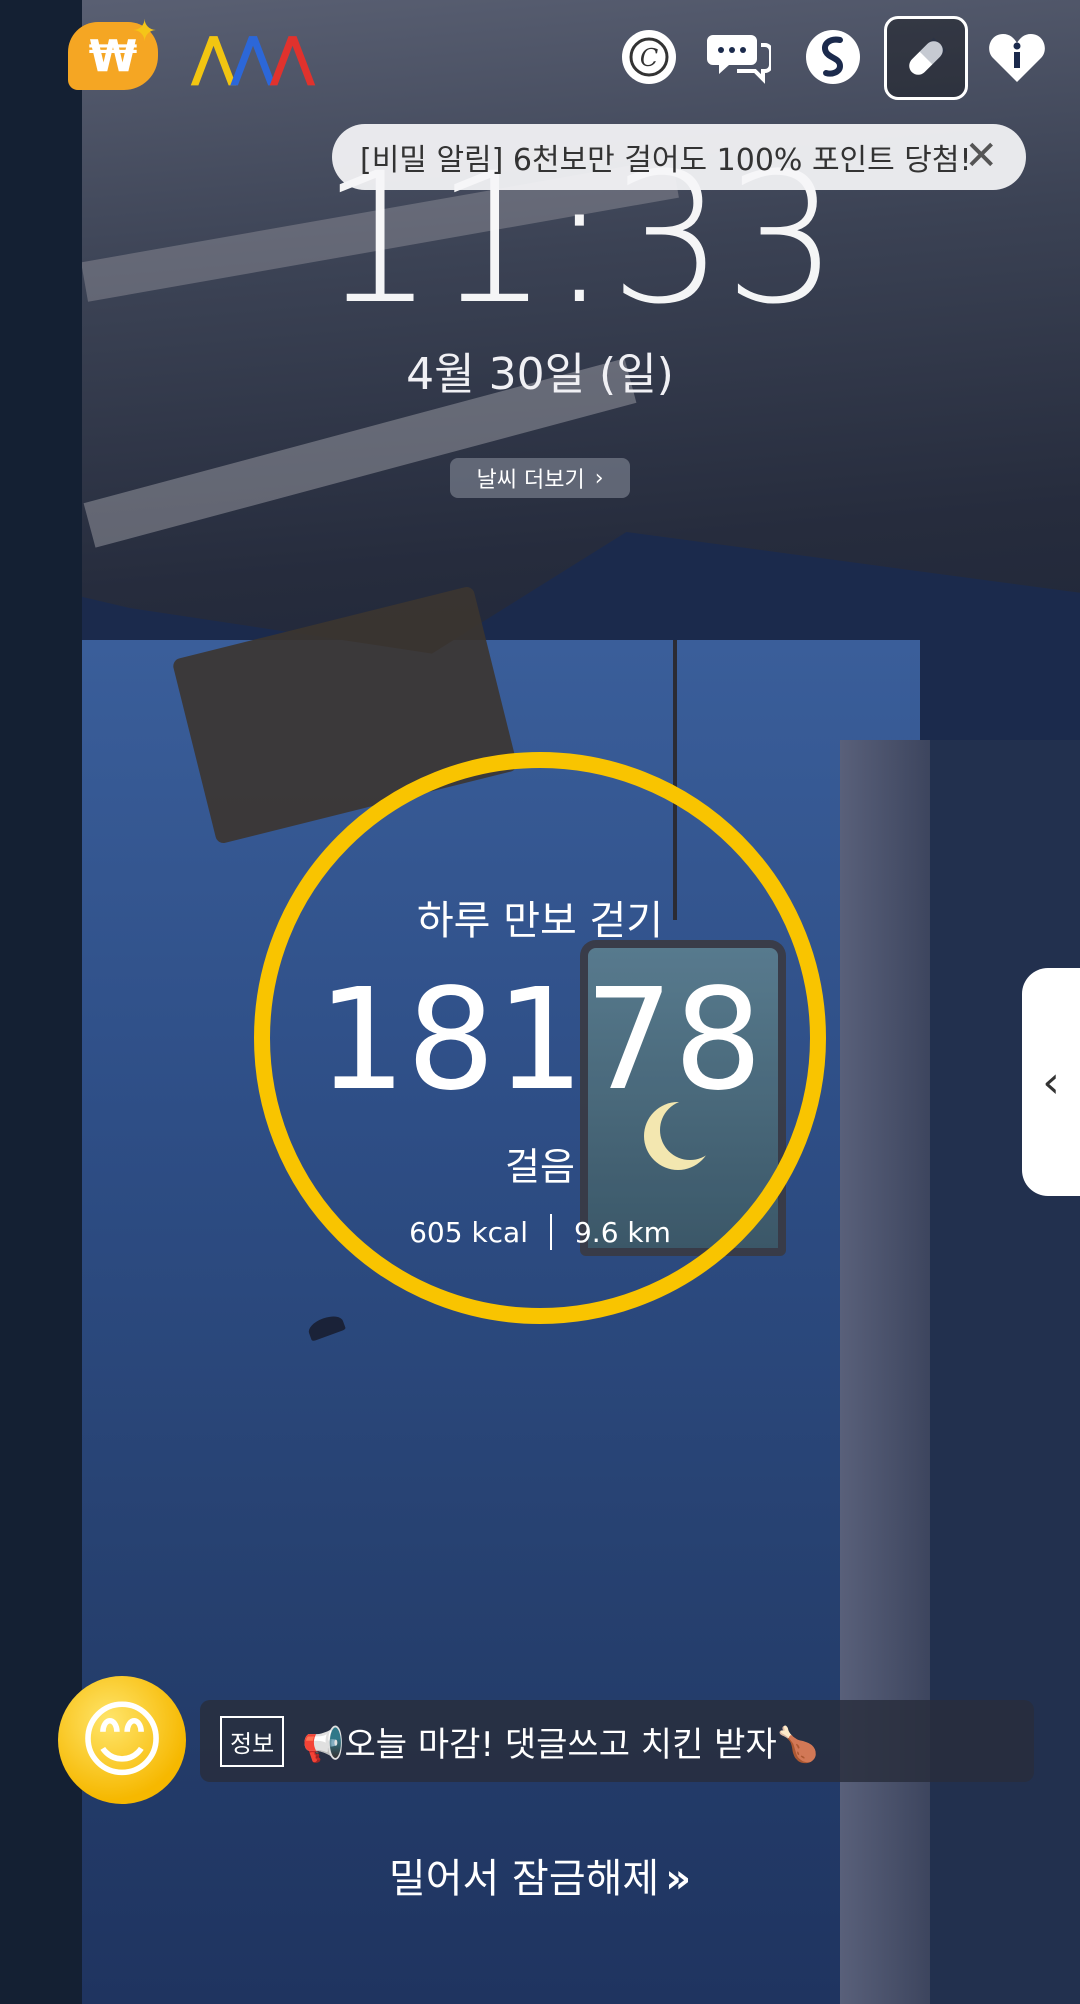  What do you see at coordinates (113, 56) in the screenshot?
I see `won-glyph: ₩` at bounding box center [113, 56].